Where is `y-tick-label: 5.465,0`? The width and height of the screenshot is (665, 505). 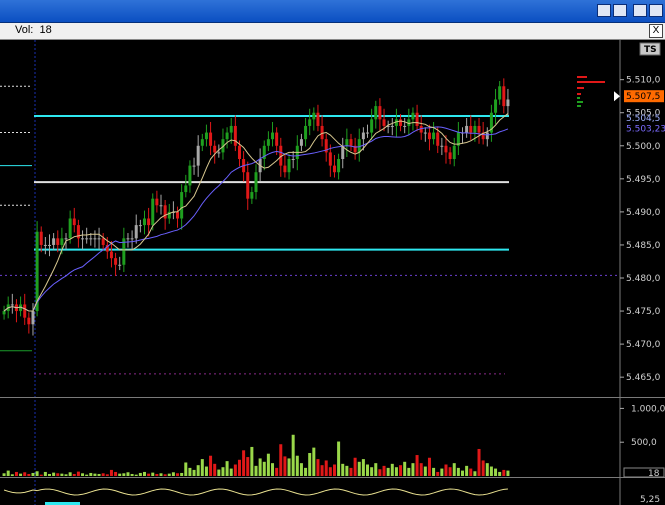
y-tick-label: 5.465,0 is located at coordinates (643, 378).